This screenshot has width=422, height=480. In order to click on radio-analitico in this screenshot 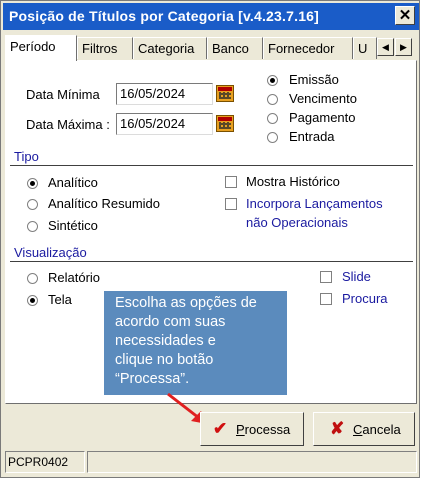, I will do `click(32, 183)`.